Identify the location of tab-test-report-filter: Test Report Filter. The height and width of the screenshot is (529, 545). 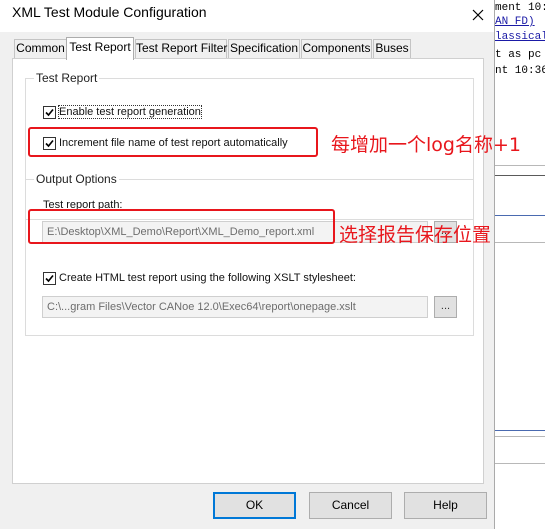
(181, 48).